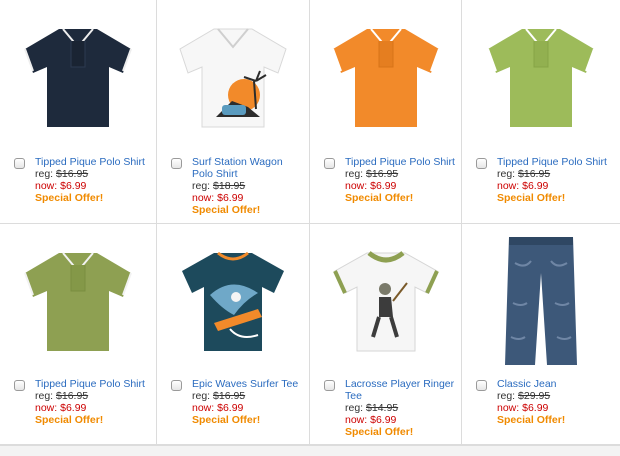 Image resolution: width=620 pixels, height=456 pixels. Describe the element at coordinates (556, 384) in the screenshot. I see `product-name-link: Classic Jean` at that location.